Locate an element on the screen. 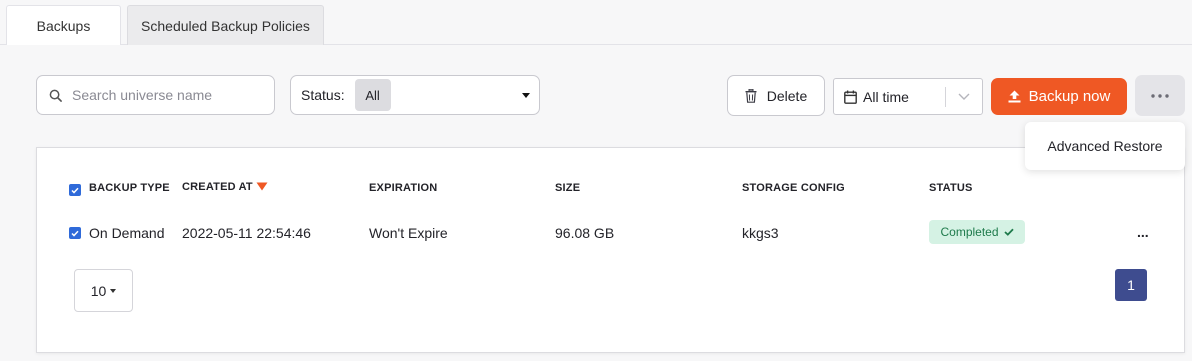  tab-backups: Backups is located at coordinates (63, 25).